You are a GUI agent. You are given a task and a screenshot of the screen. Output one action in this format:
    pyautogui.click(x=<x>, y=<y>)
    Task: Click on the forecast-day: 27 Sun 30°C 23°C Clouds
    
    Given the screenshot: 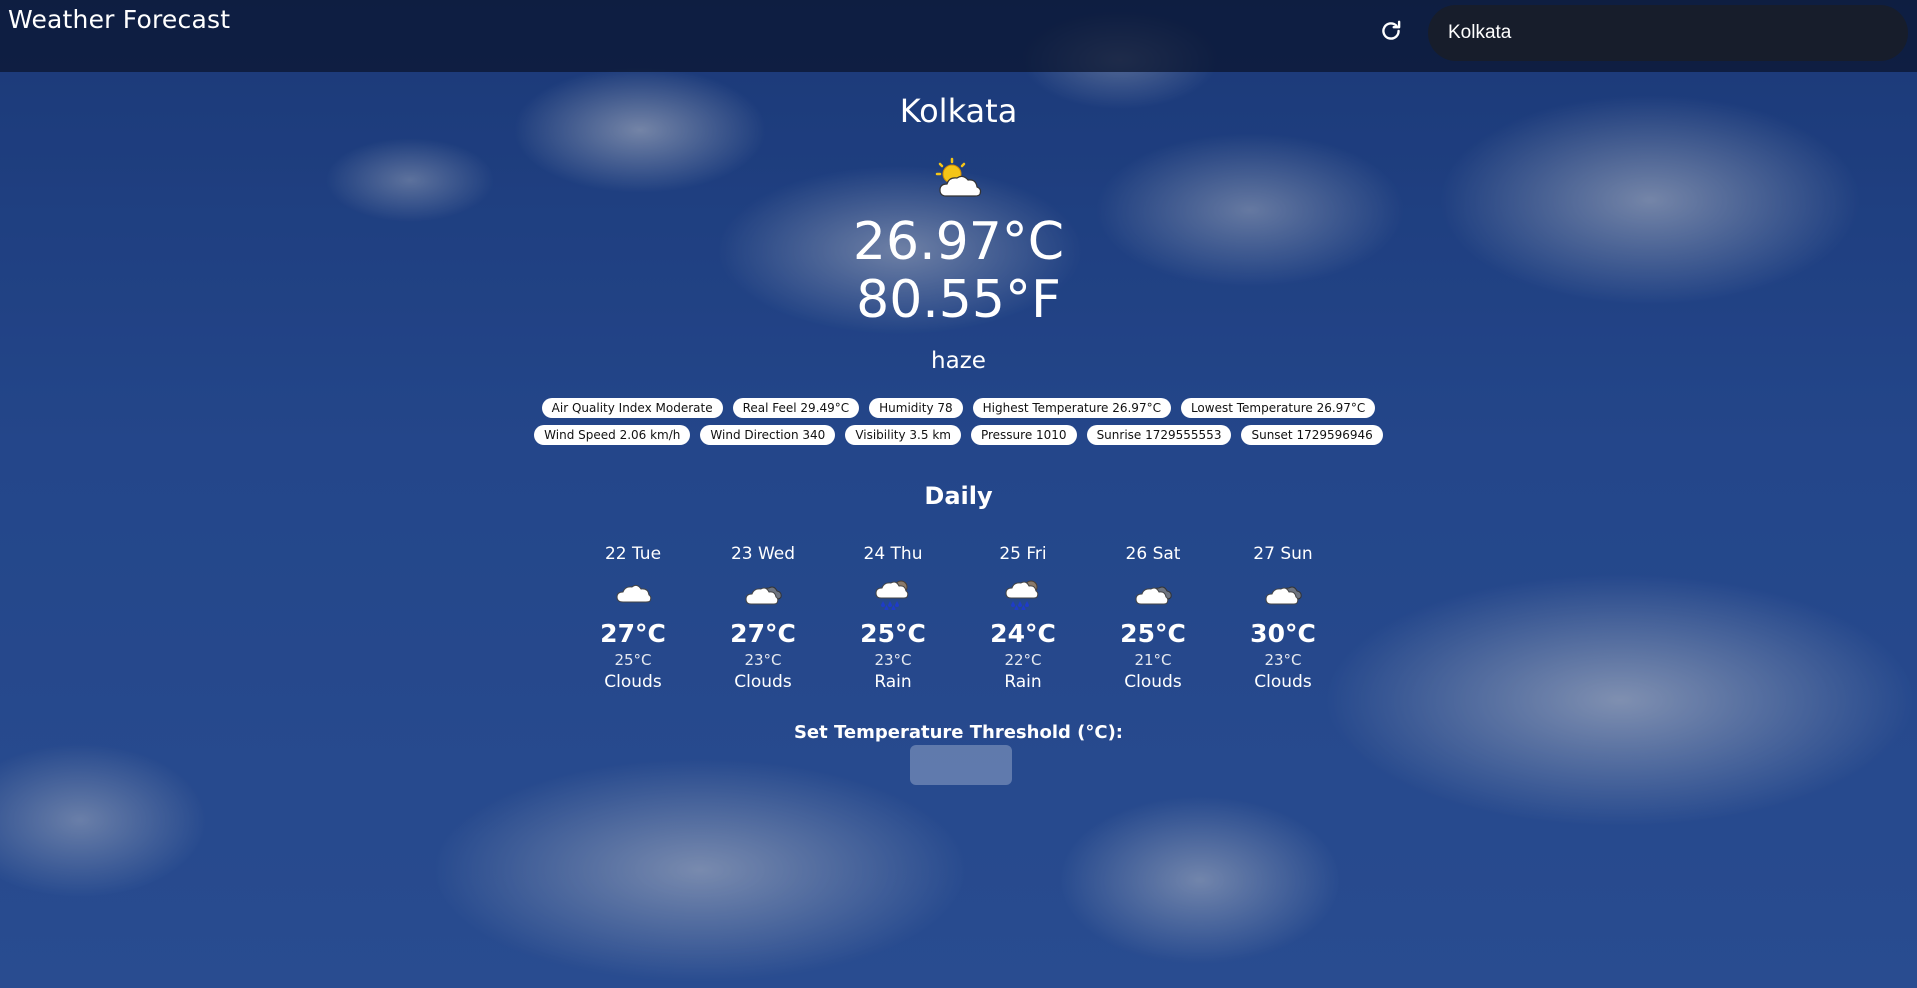 What is the action you would take?
    pyautogui.click(x=1283, y=619)
    